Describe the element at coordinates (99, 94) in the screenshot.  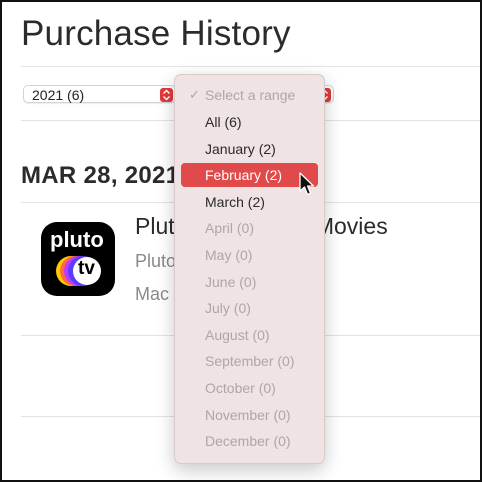
I see `year-select: 2021 (6)` at that location.